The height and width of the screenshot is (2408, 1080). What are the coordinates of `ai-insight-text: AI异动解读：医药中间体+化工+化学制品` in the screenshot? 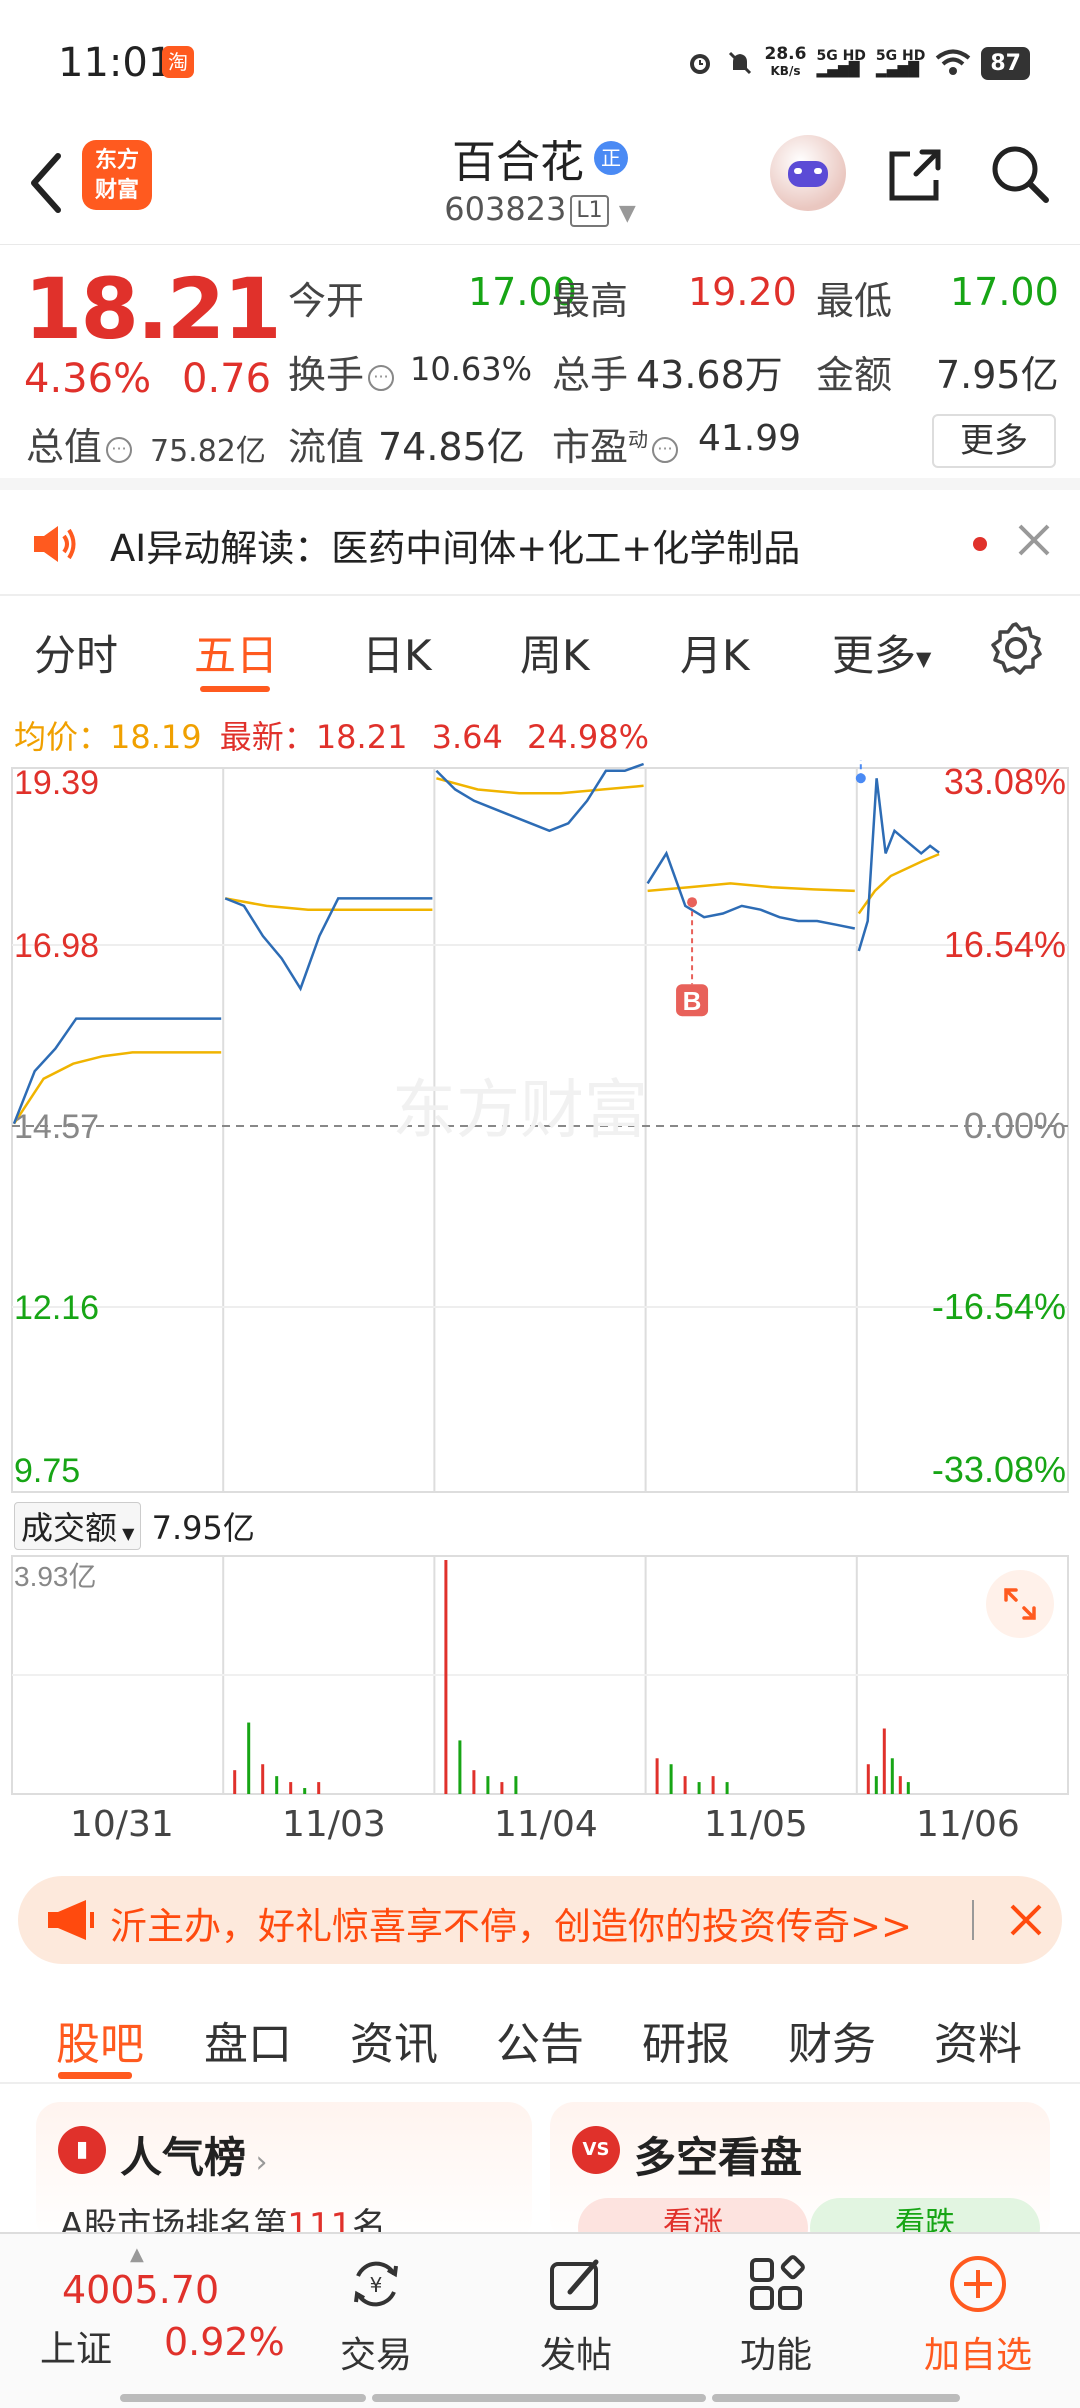 It's located at (455, 548).